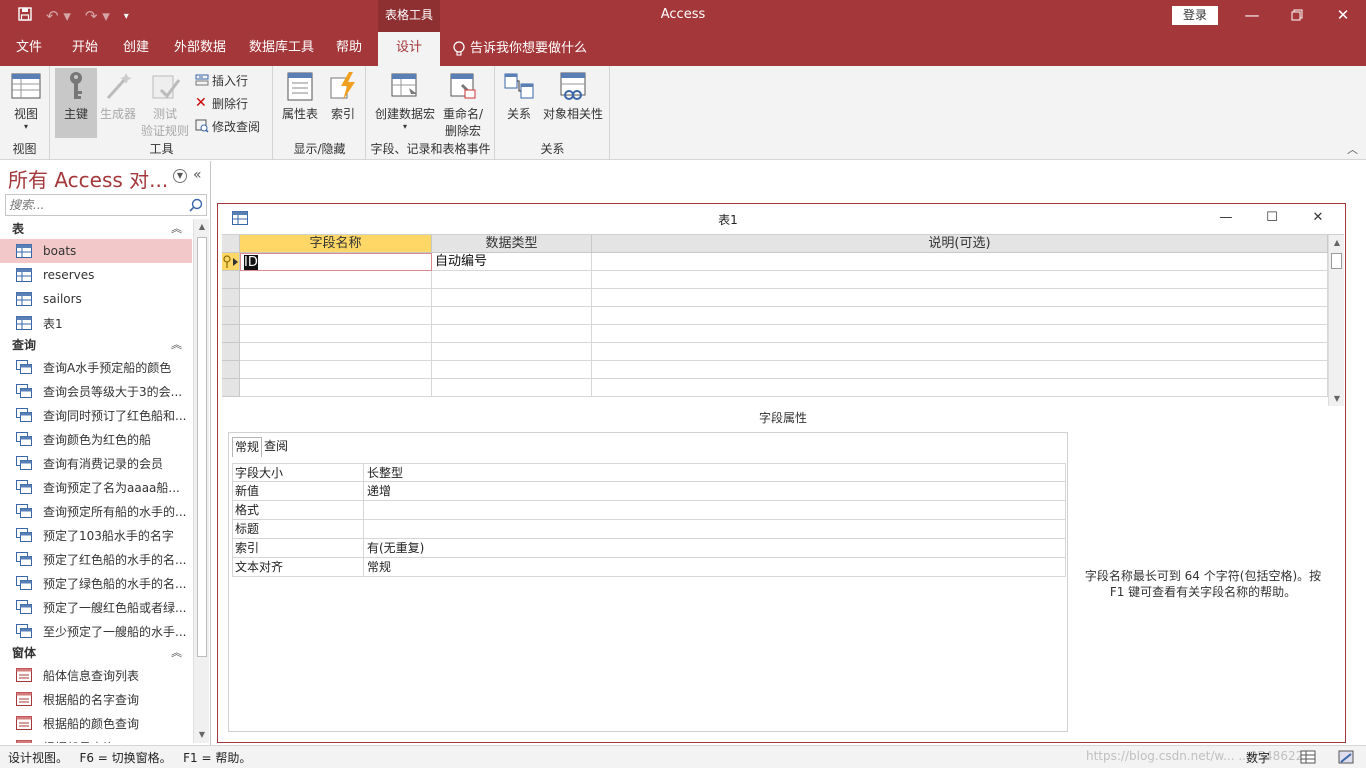  What do you see at coordinates (276, 447) in the screenshot?
I see `tab-lookup: 查阅` at bounding box center [276, 447].